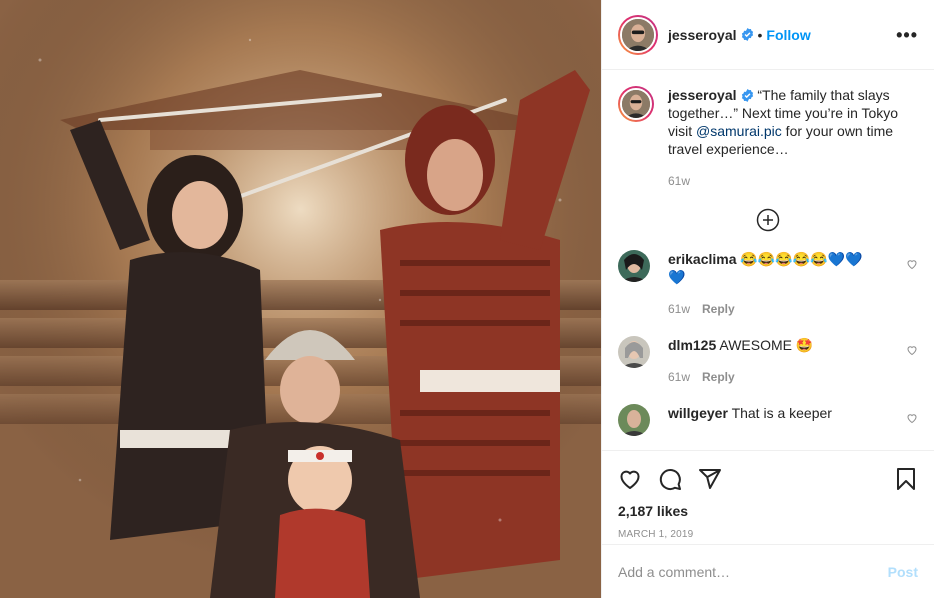 This screenshot has width=934, height=598. Describe the element at coordinates (698, 413) in the screenshot. I see `comment-username: willgeyer` at that location.